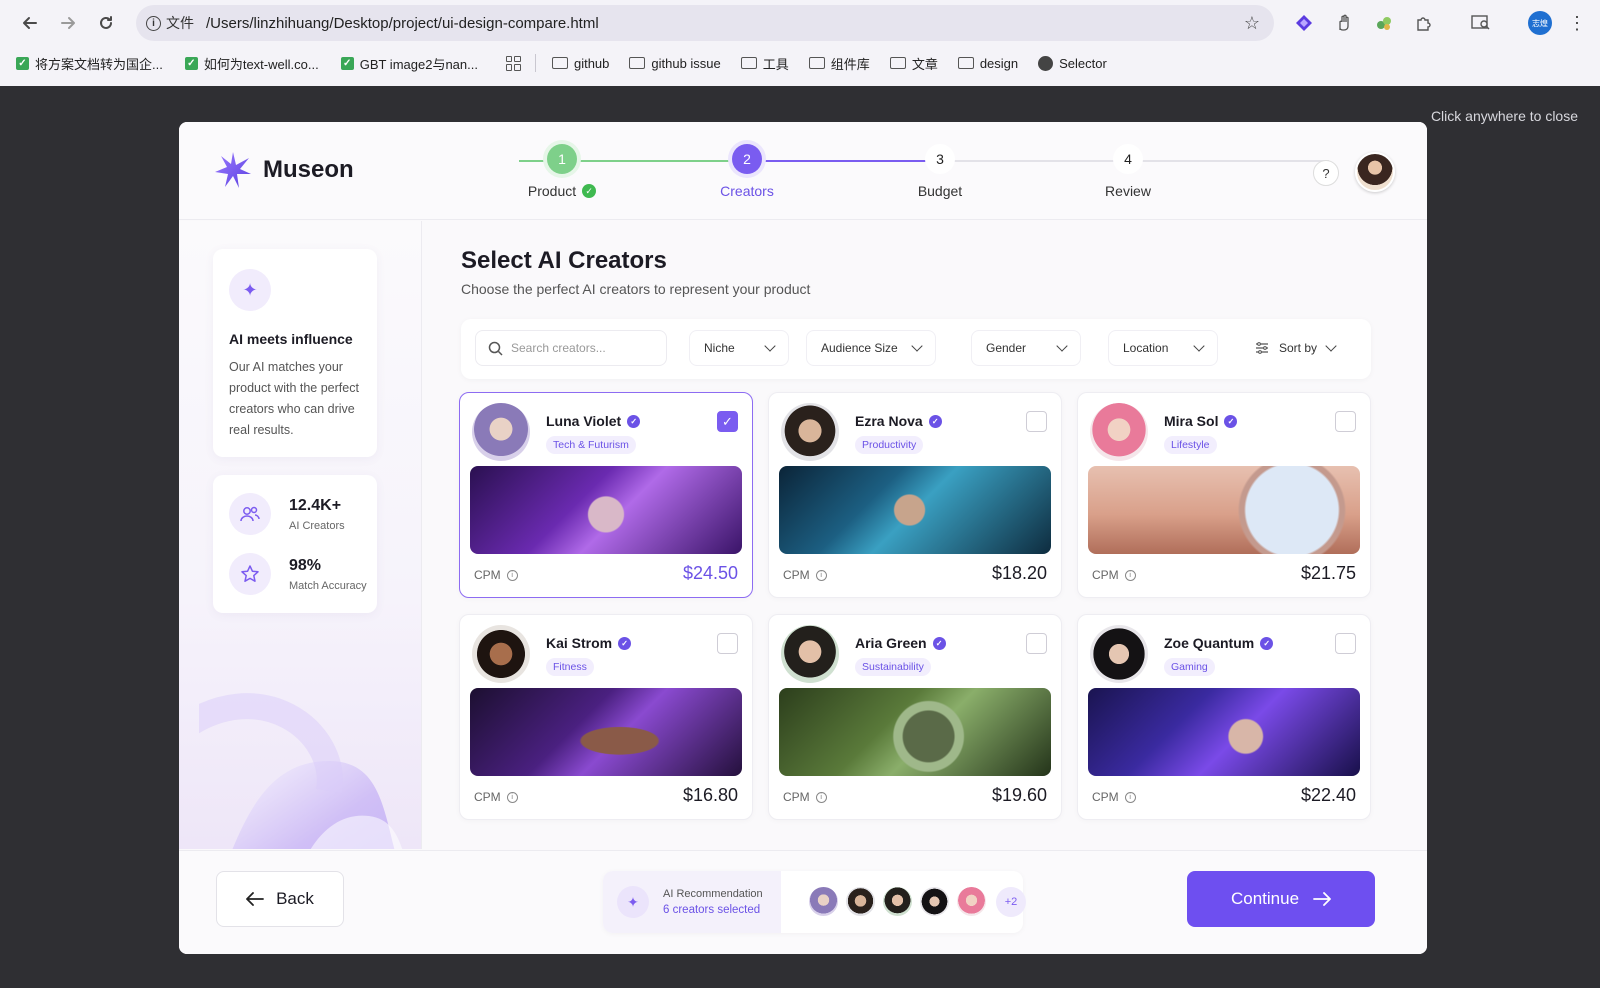 This screenshot has height=988, width=1600. Describe the element at coordinates (591, 63) in the screenshot. I see `bookmark-label: github` at that location.